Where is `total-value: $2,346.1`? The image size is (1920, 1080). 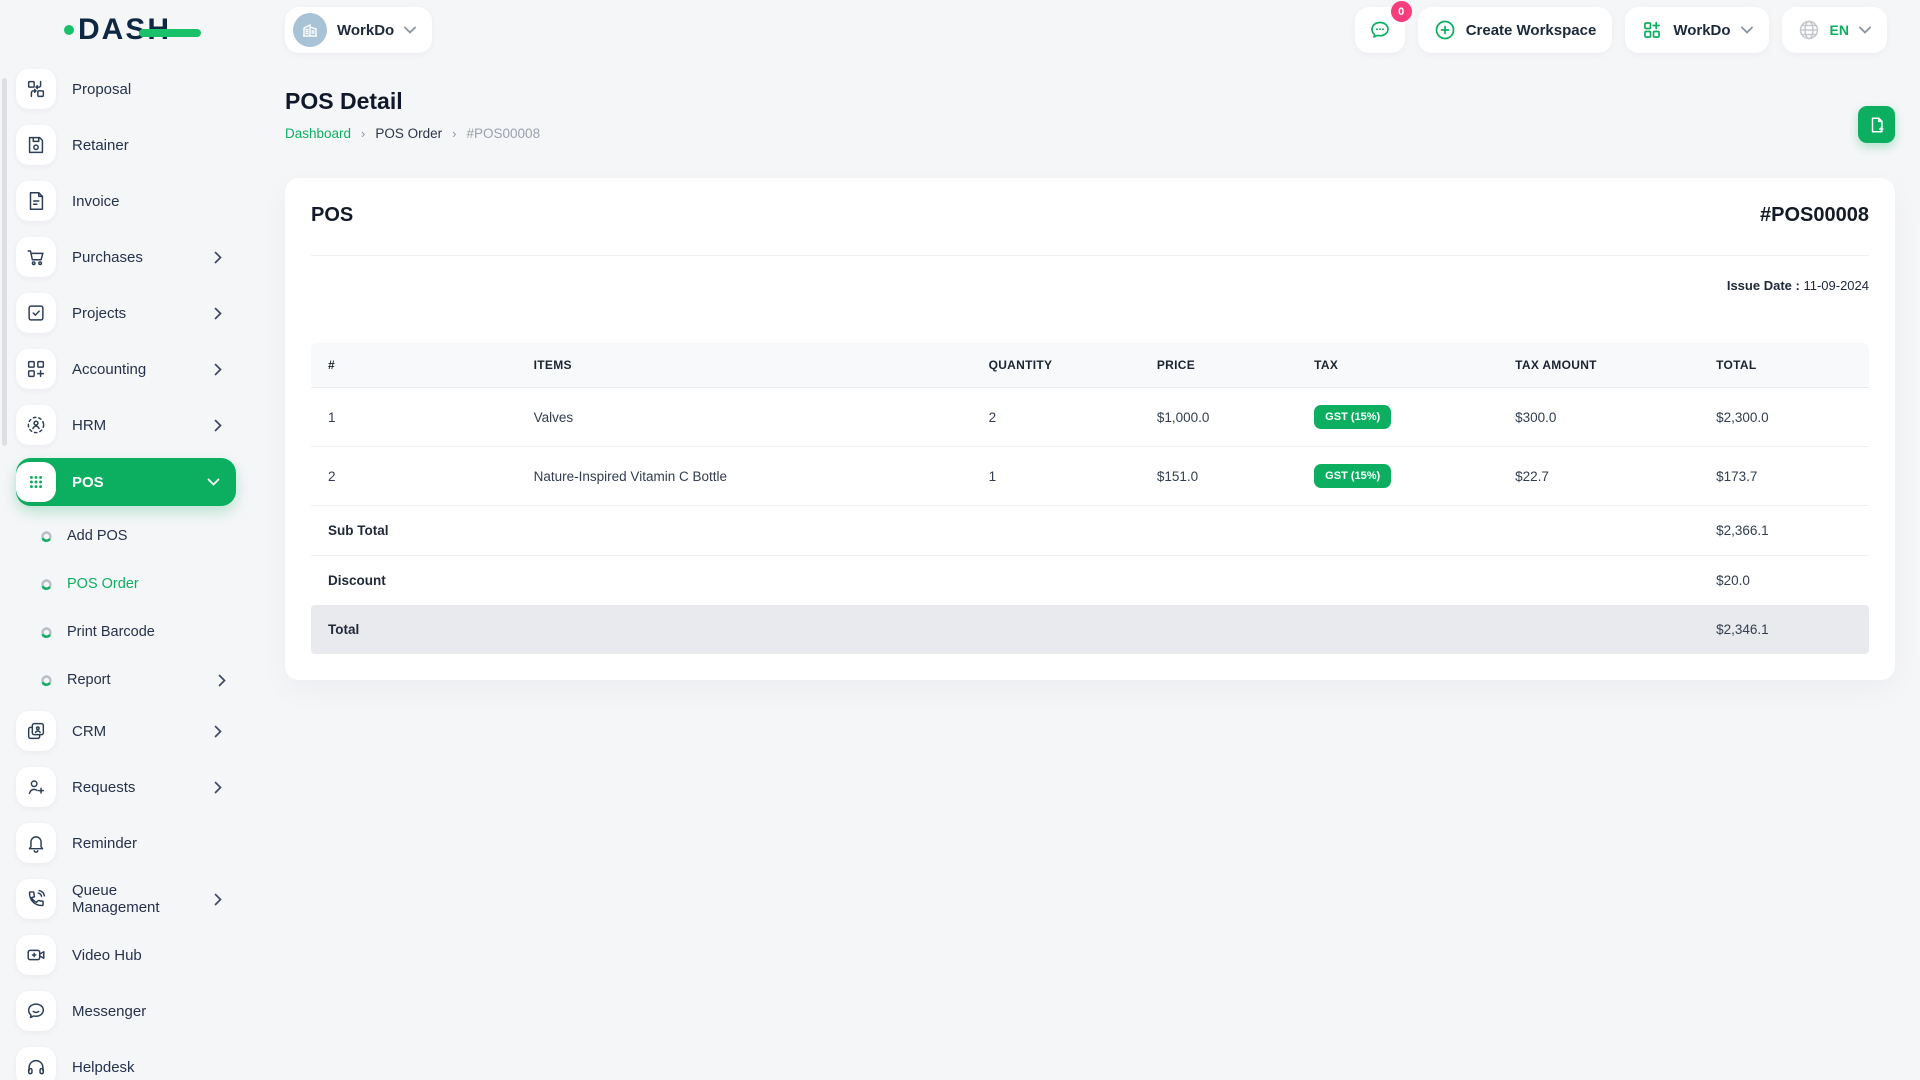 total-value: $2,346.1 is located at coordinates (1784, 629).